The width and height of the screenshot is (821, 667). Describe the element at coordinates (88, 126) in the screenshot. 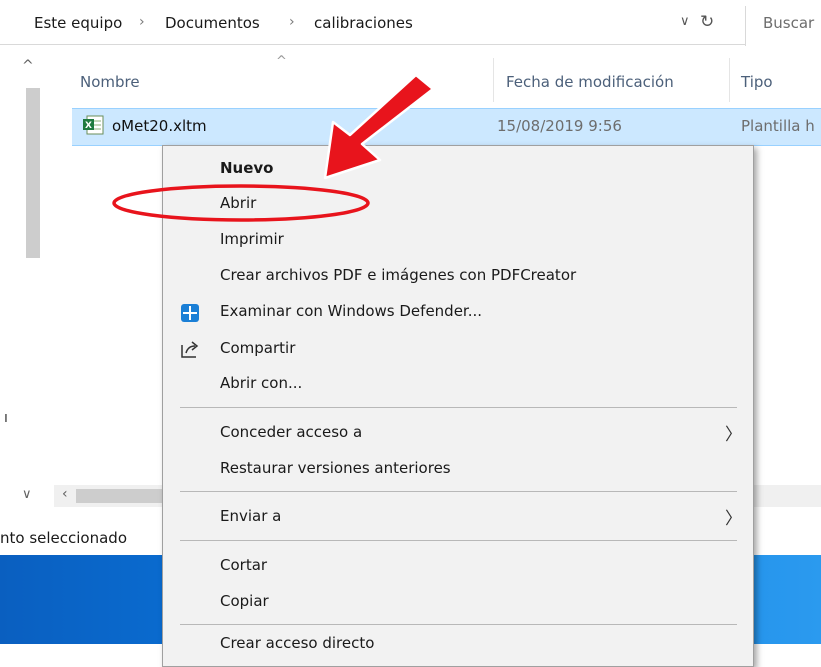

I see `svg-text: X` at that location.